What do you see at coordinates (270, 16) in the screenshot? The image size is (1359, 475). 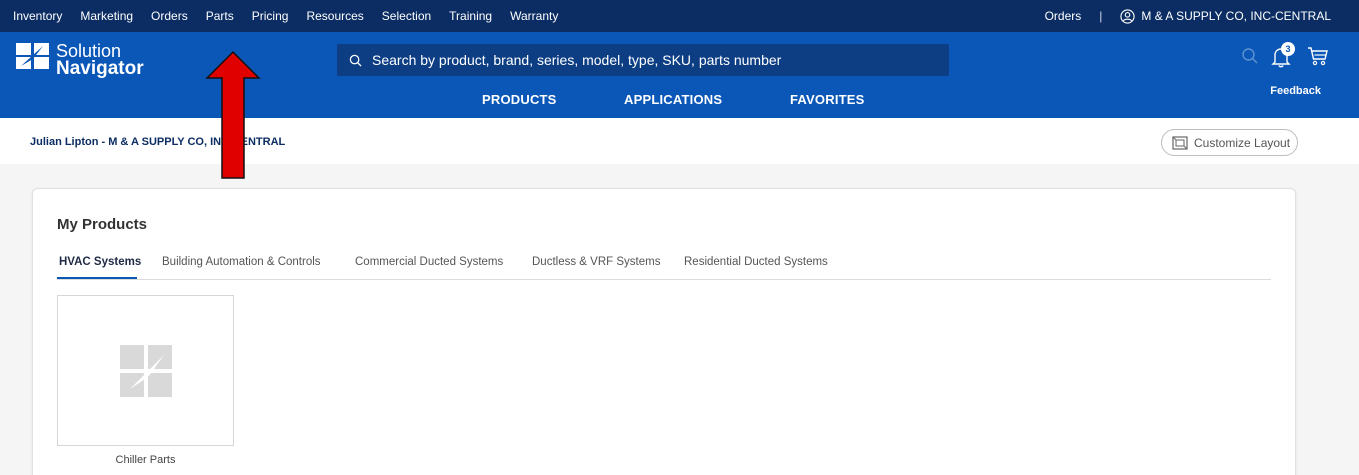 I see `top-menu-pricing: Pricing` at bounding box center [270, 16].